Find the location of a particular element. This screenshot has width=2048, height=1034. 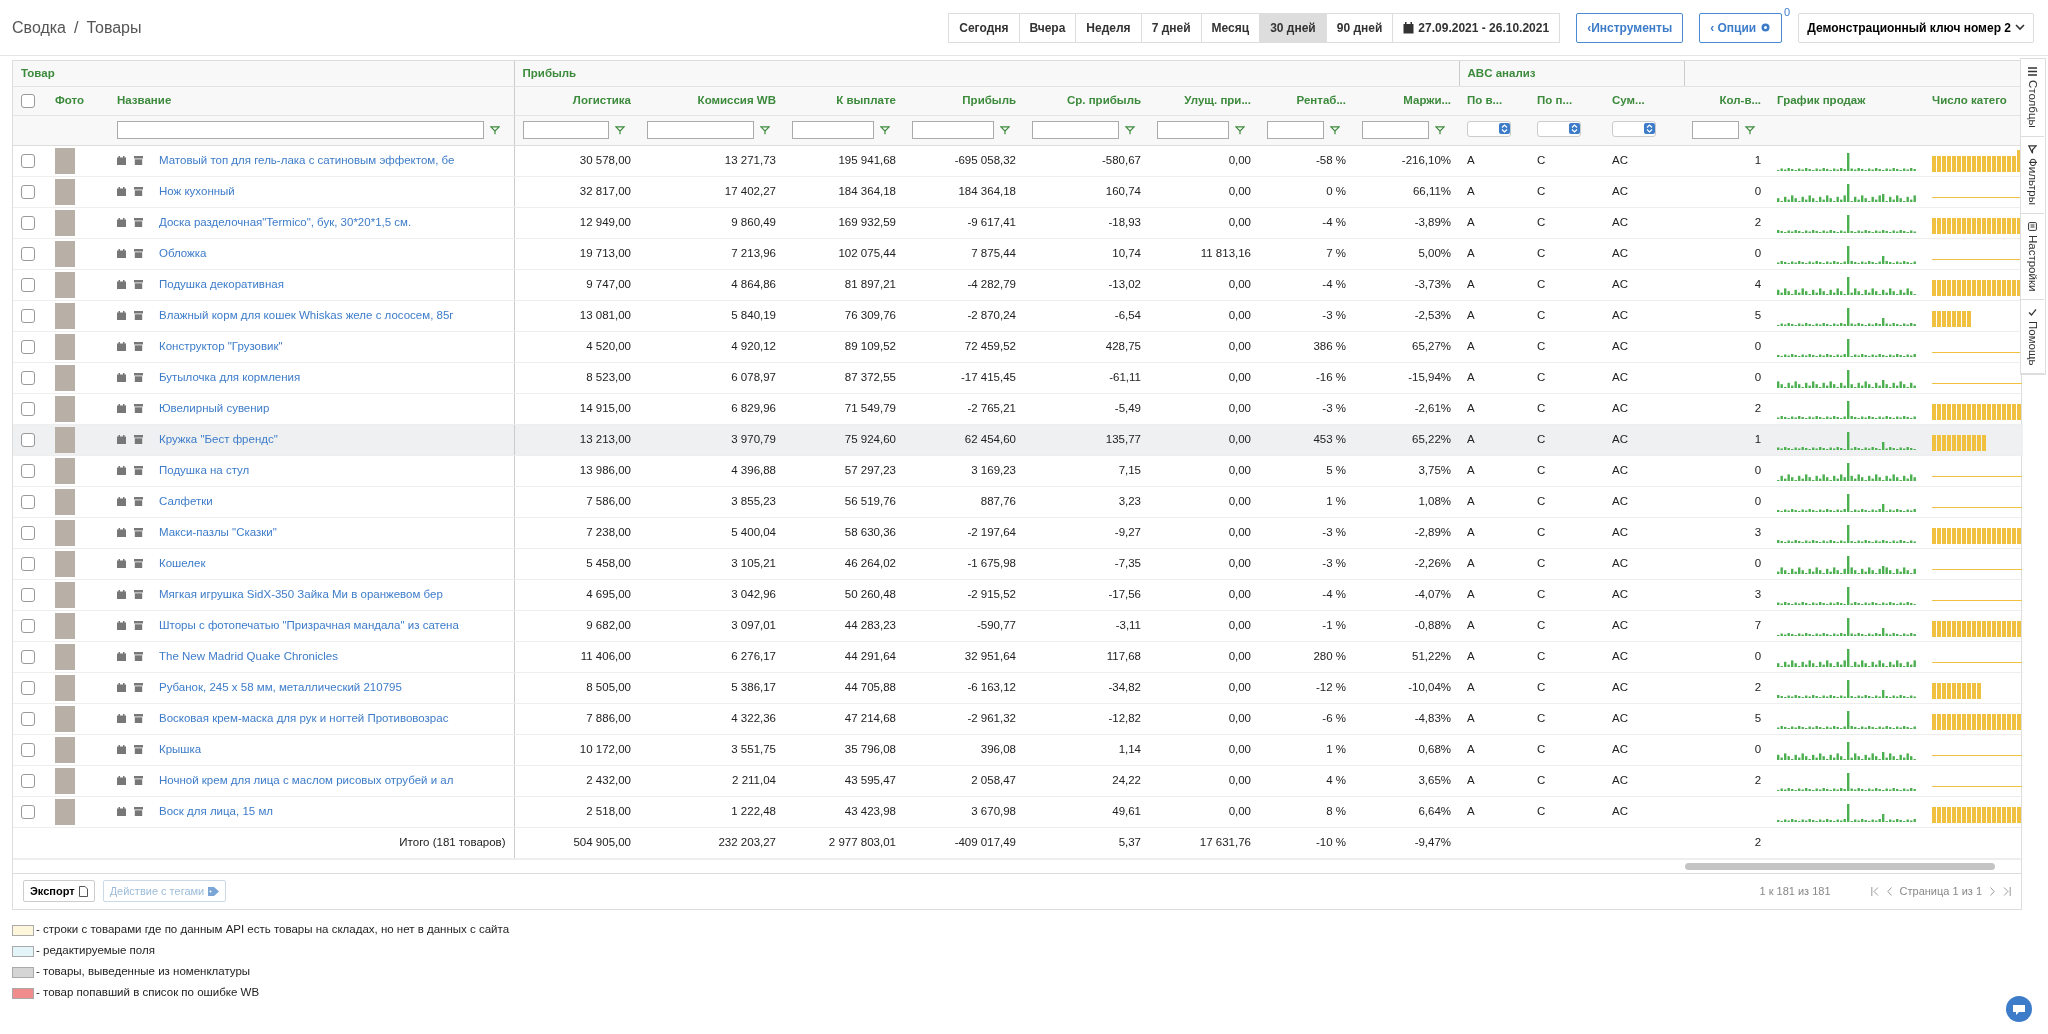

chat-icon is located at coordinates (2019, 1009).